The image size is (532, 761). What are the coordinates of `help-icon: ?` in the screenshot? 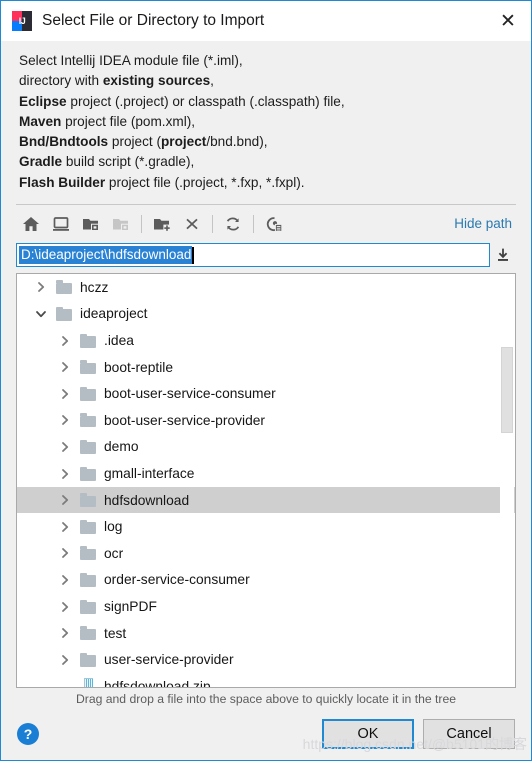 It's located at (28, 734).